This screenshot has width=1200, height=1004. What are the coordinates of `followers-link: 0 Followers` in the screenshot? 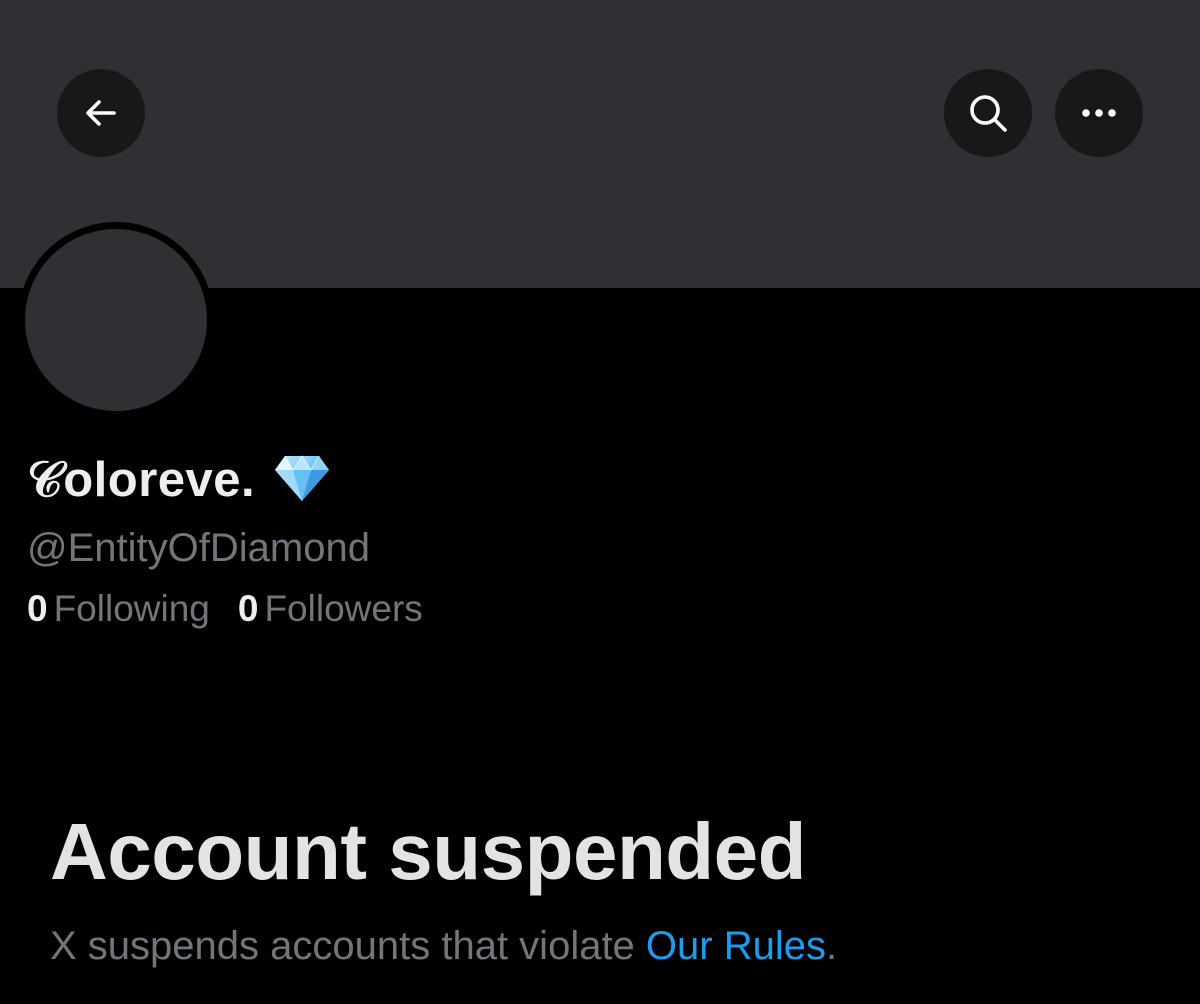 It's located at (330, 609).